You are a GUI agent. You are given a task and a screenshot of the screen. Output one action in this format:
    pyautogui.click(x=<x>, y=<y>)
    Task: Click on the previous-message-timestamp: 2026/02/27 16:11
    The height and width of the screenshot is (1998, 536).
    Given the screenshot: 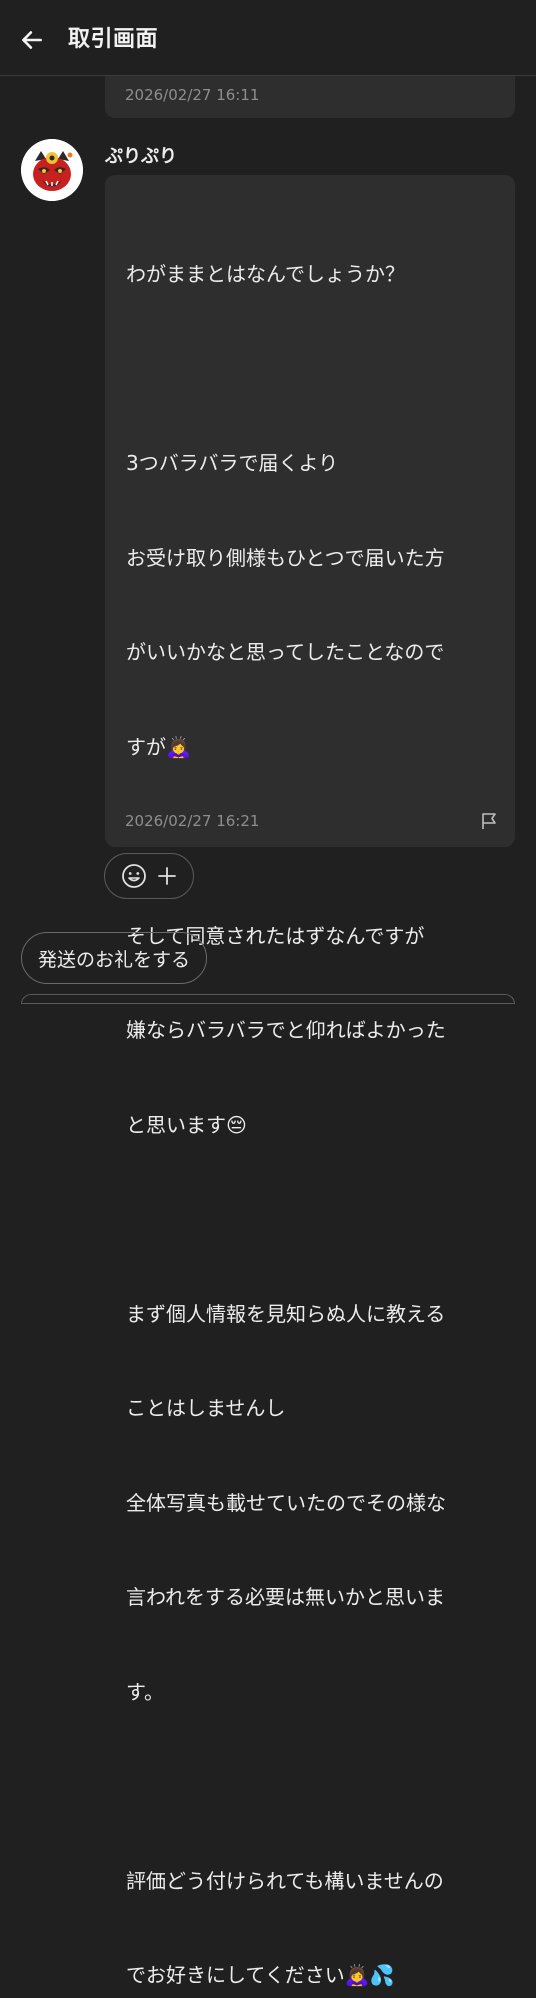 What is the action you would take?
    pyautogui.click(x=192, y=95)
    